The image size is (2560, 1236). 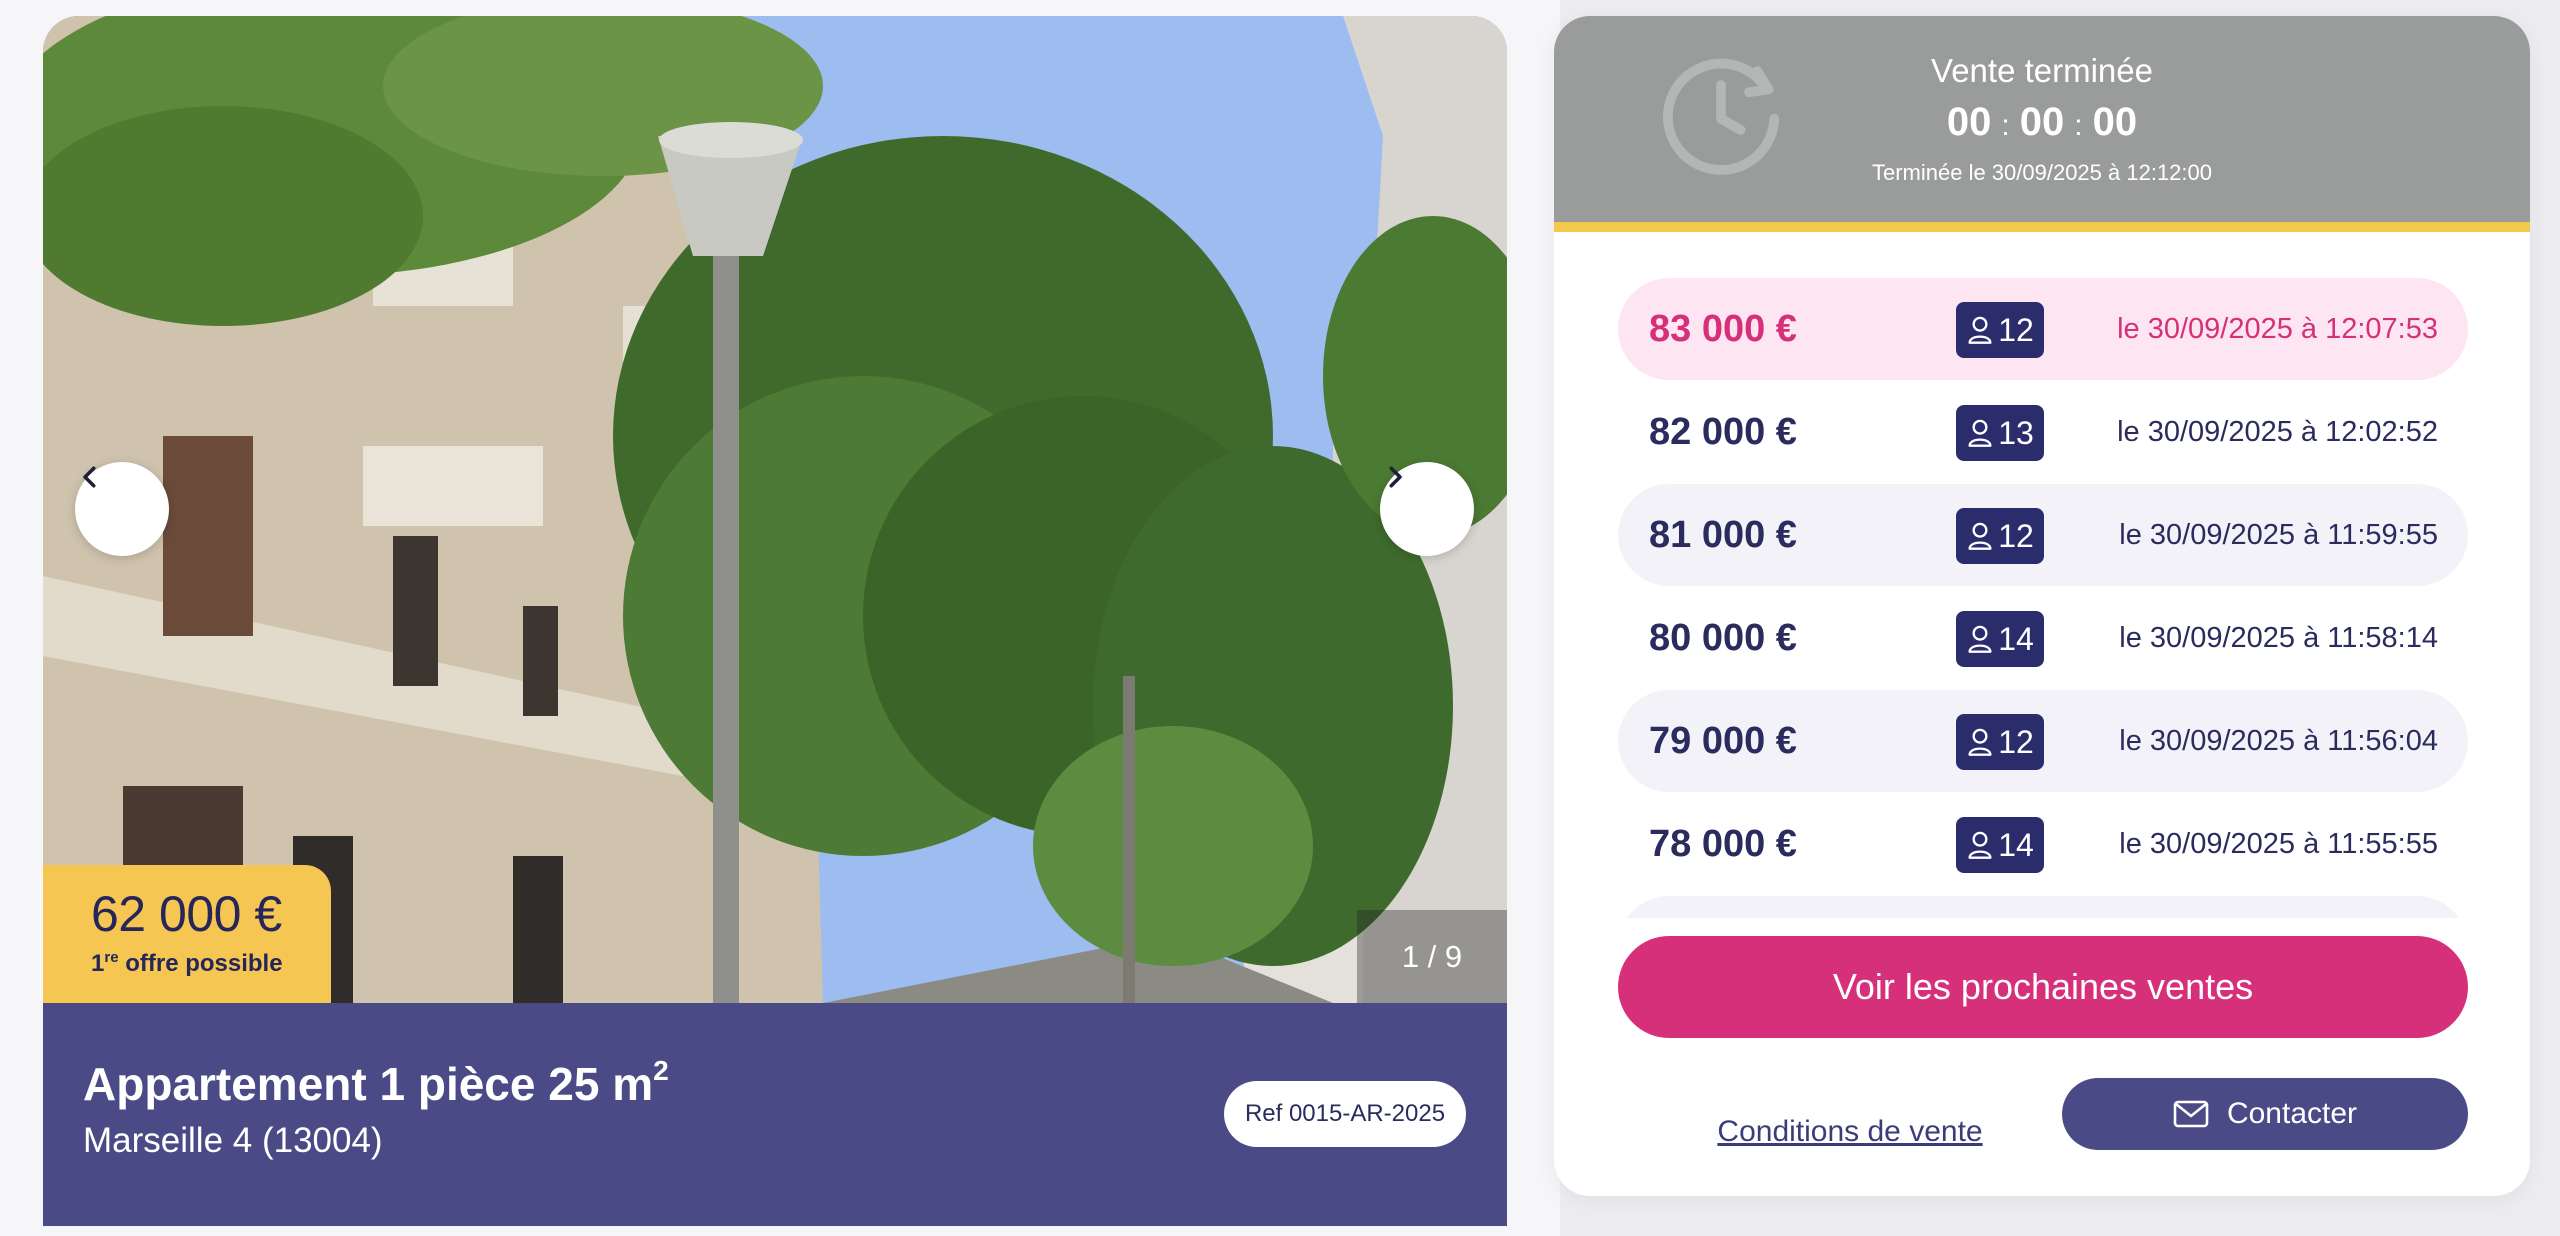 What do you see at coordinates (1345, 1114) in the screenshot?
I see `reference-badge: Ref 0015-AR-2025` at bounding box center [1345, 1114].